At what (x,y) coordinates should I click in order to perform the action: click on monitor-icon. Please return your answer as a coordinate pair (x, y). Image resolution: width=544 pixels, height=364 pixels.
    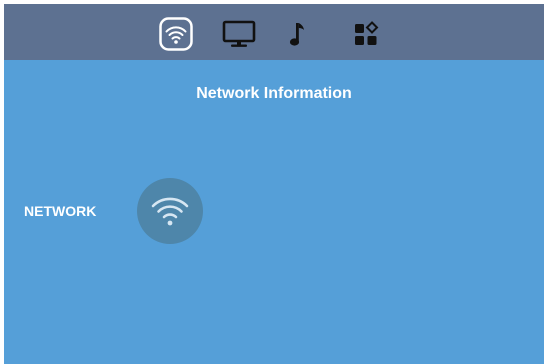
    Looking at the image, I should click on (239, 33).